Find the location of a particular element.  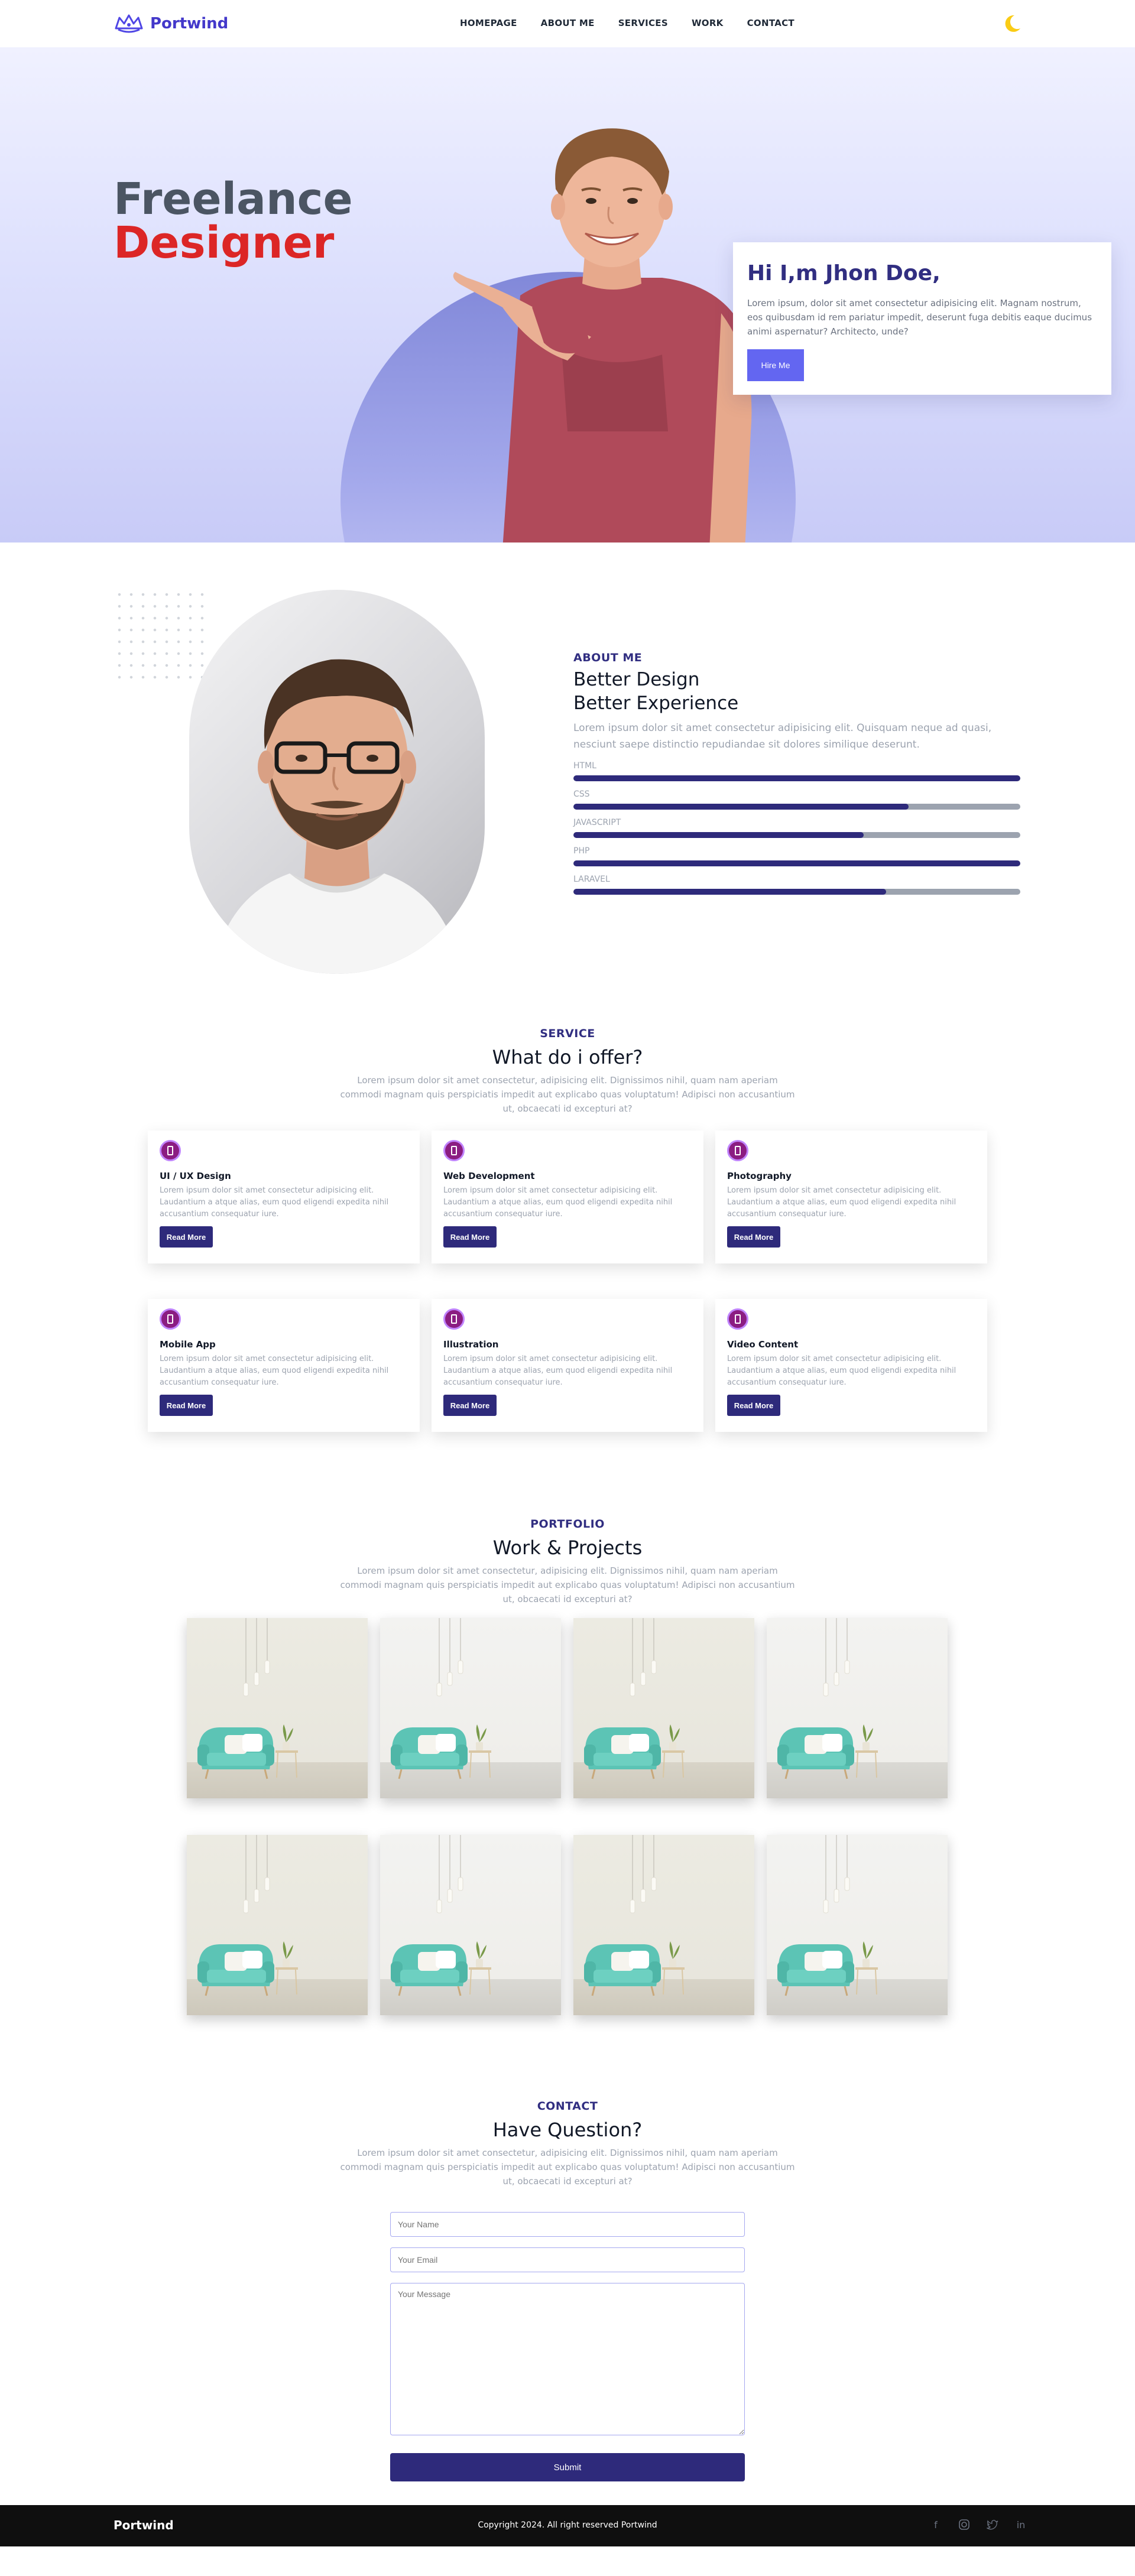

skill-html: HTML is located at coordinates (797, 771).